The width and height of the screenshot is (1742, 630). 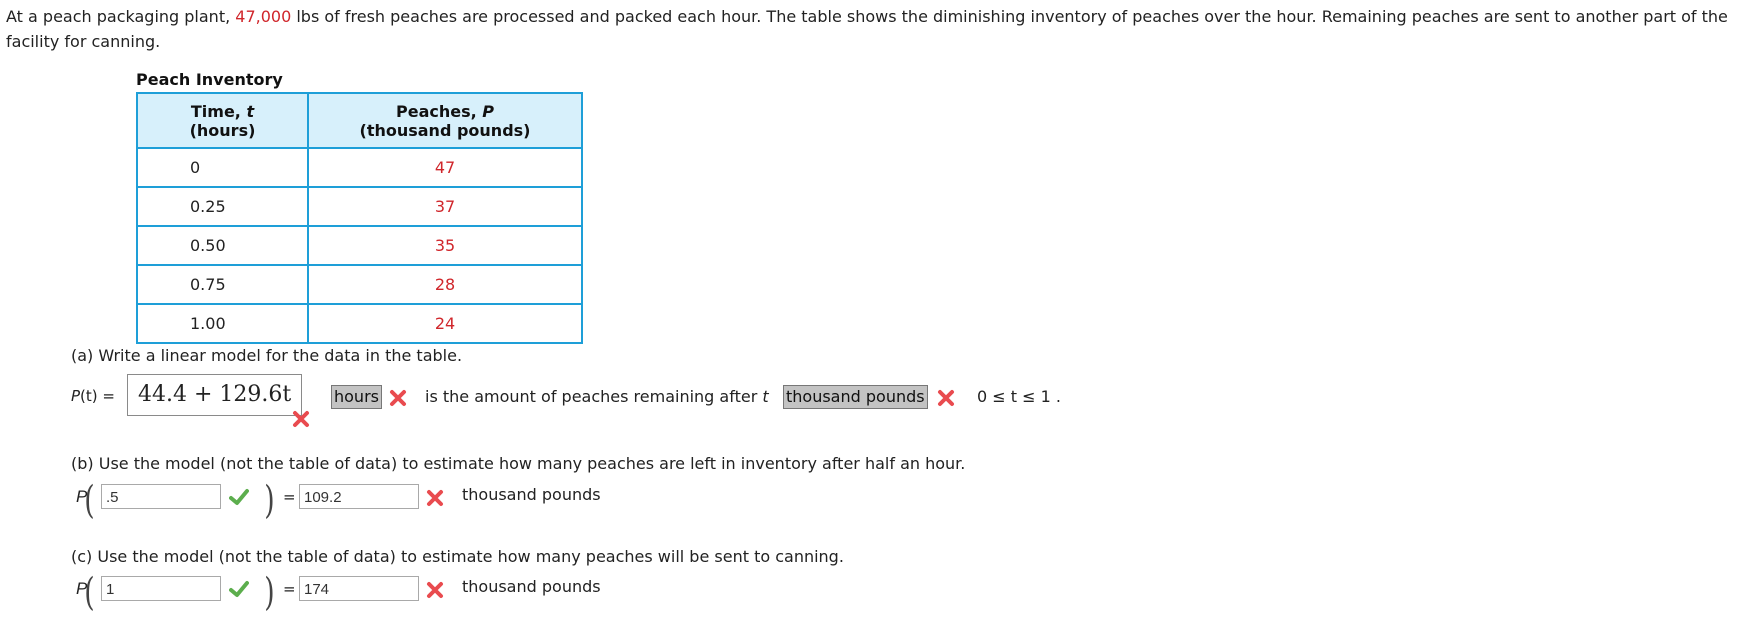 I want to click on units-dropdown-2: thousand pounds, so click(x=855, y=397).